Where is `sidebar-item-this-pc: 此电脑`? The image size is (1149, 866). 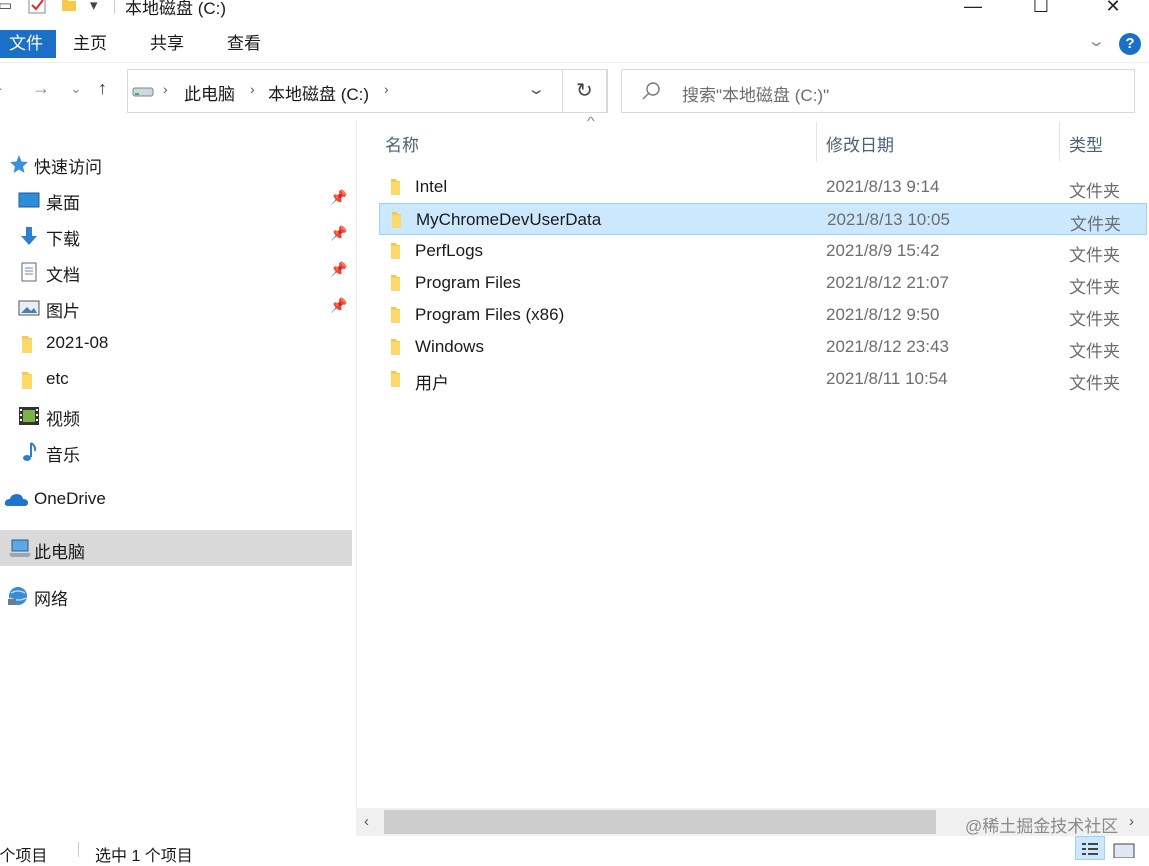 sidebar-item-this-pc: 此电脑 is located at coordinates (176, 548).